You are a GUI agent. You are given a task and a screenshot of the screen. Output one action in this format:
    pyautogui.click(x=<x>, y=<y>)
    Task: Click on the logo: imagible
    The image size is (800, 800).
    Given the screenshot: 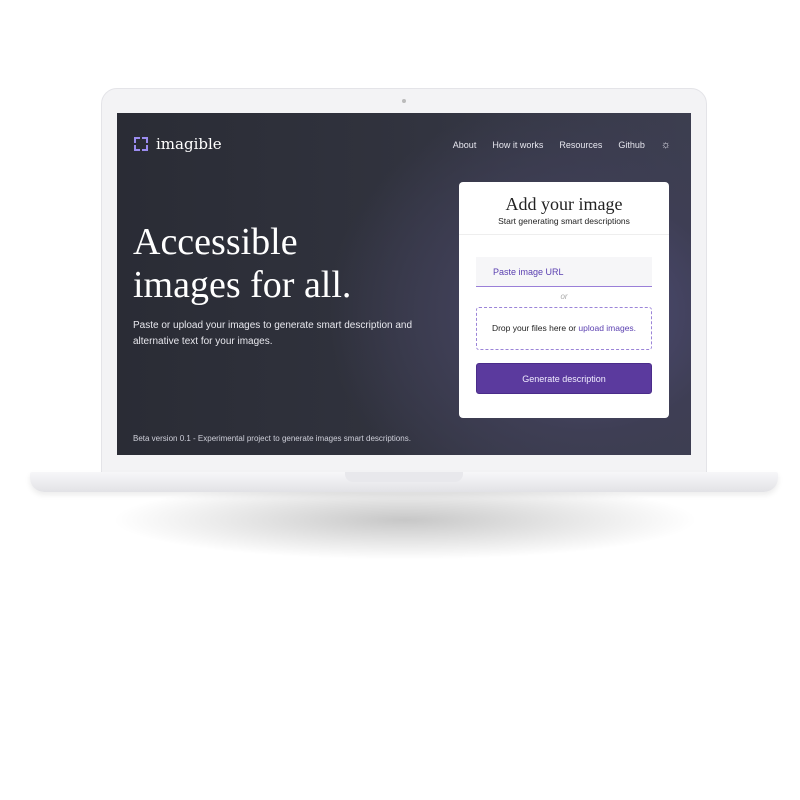 What is the action you would take?
    pyautogui.click(x=178, y=144)
    